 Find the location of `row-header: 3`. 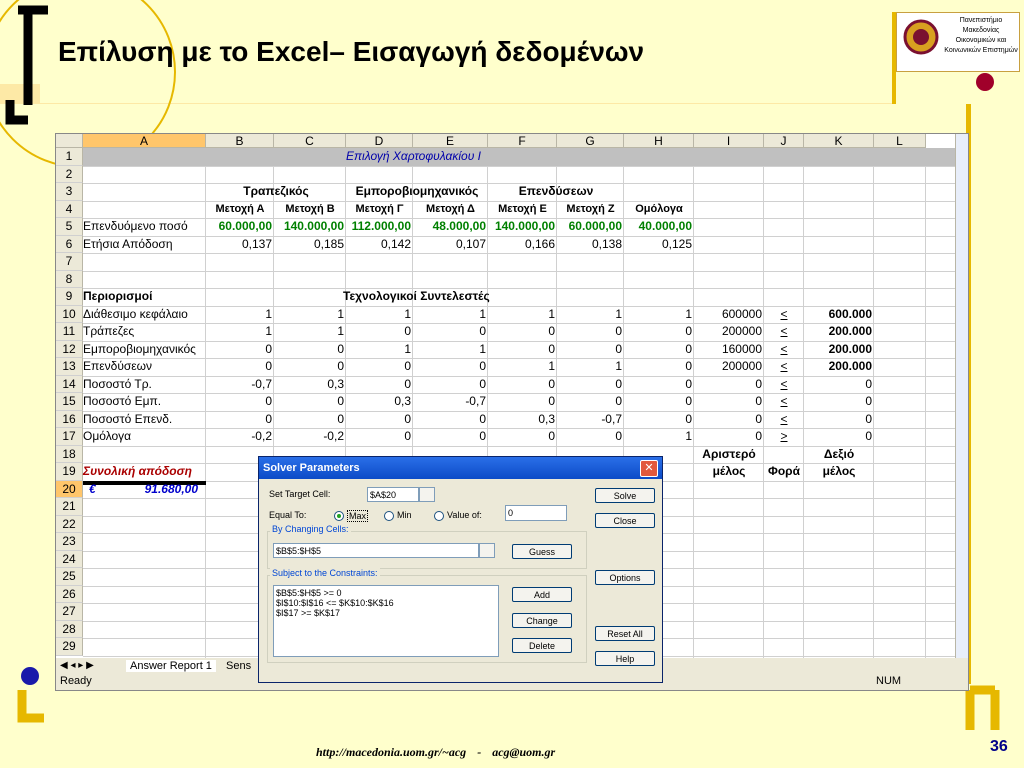

row-header: 3 is located at coordinates (69, 192).